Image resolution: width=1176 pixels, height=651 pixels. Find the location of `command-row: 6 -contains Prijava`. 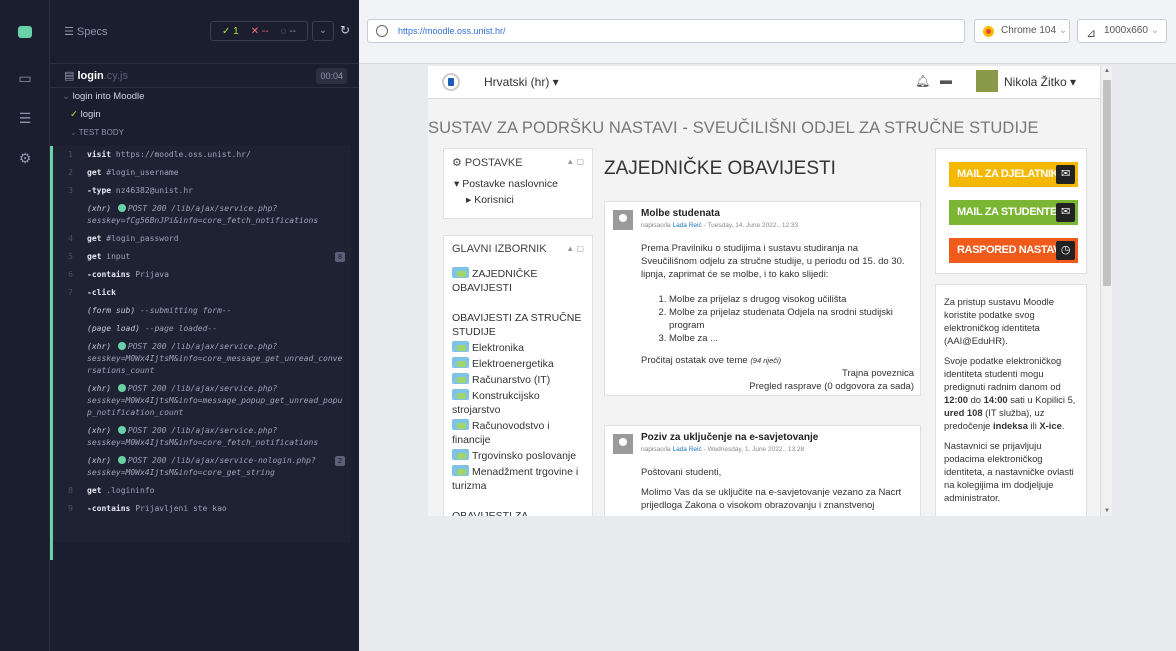

command-row: 6 -contains Prijava is located at coordinates (202, 275).